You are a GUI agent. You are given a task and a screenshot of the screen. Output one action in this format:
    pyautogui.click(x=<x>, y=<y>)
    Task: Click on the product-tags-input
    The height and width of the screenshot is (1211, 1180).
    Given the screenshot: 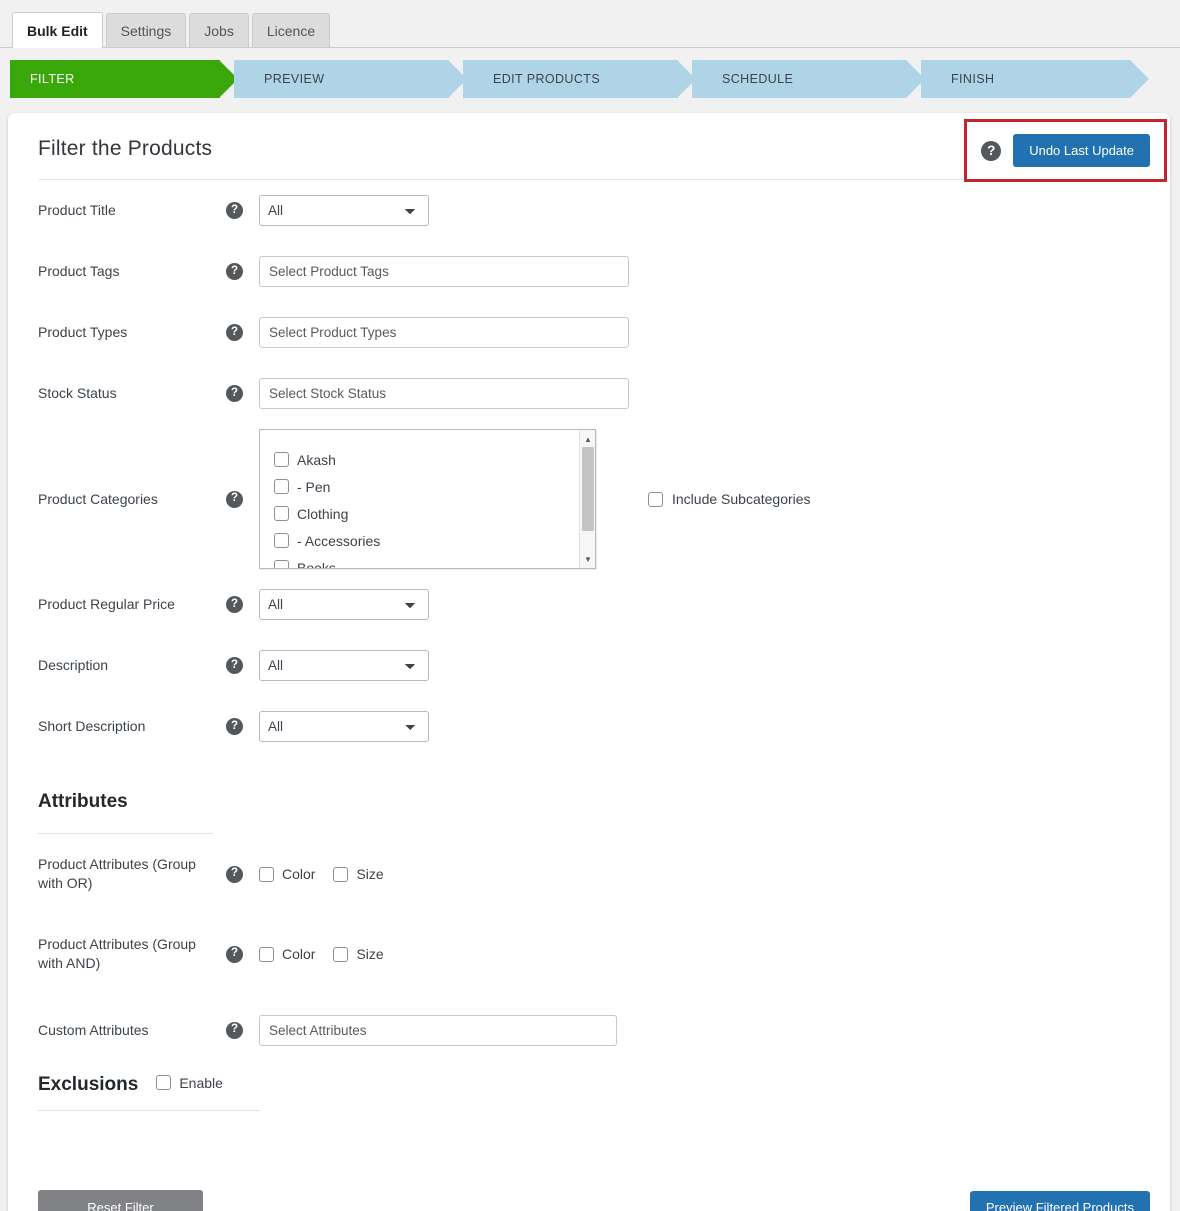 What is the action you would take?
    pyautogui.click(x=444, y=271)
    